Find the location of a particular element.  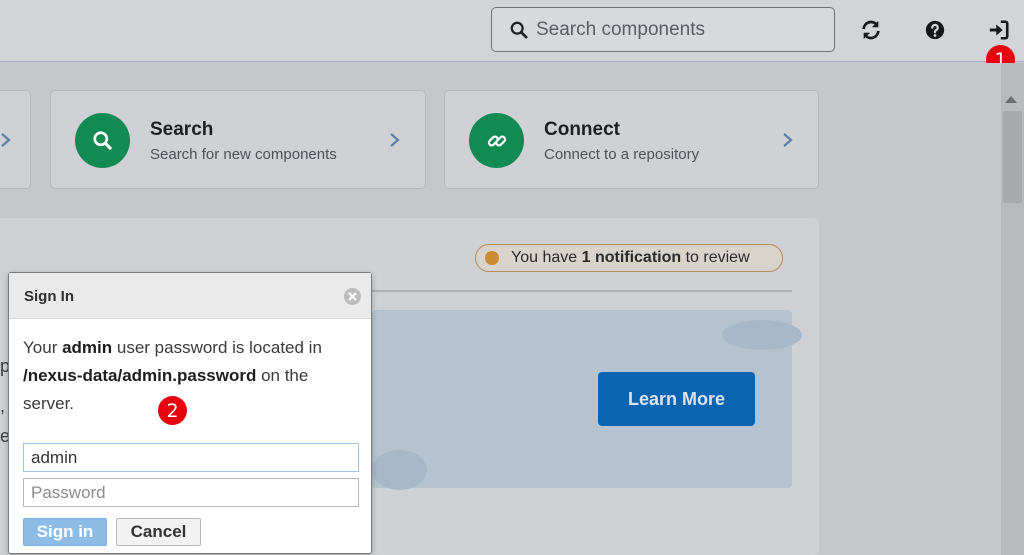

notification-pill: You have 1 notification to review is located at coordinates (629, 258).